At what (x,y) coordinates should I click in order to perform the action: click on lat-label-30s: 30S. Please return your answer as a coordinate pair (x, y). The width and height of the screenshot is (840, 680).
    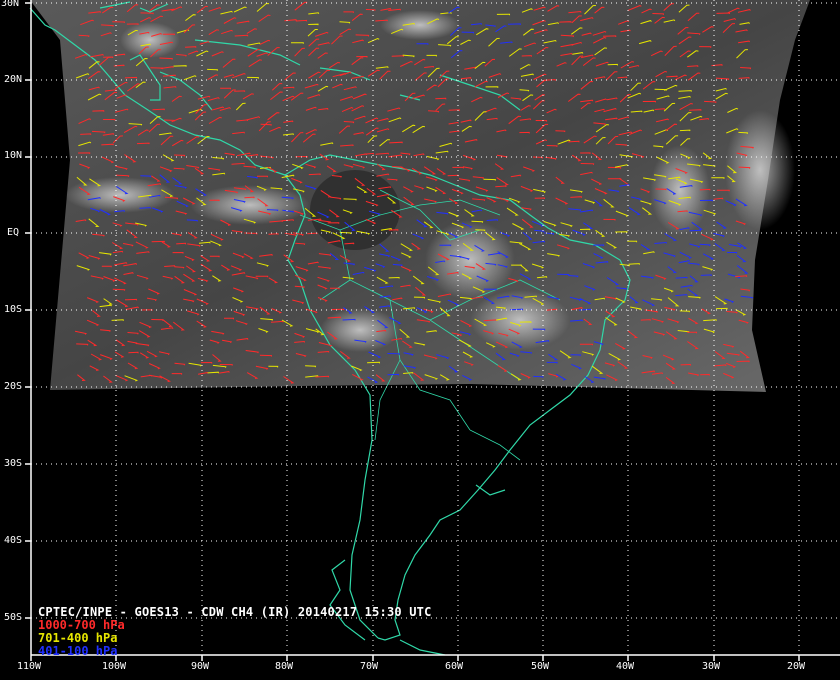
    Looking at the image, I should click on (13, 463).